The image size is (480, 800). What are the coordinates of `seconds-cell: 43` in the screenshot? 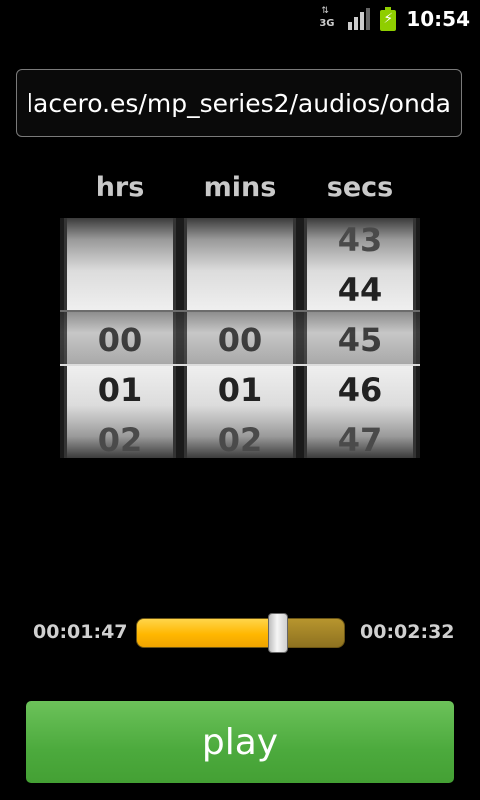 It's located at (360, 240).